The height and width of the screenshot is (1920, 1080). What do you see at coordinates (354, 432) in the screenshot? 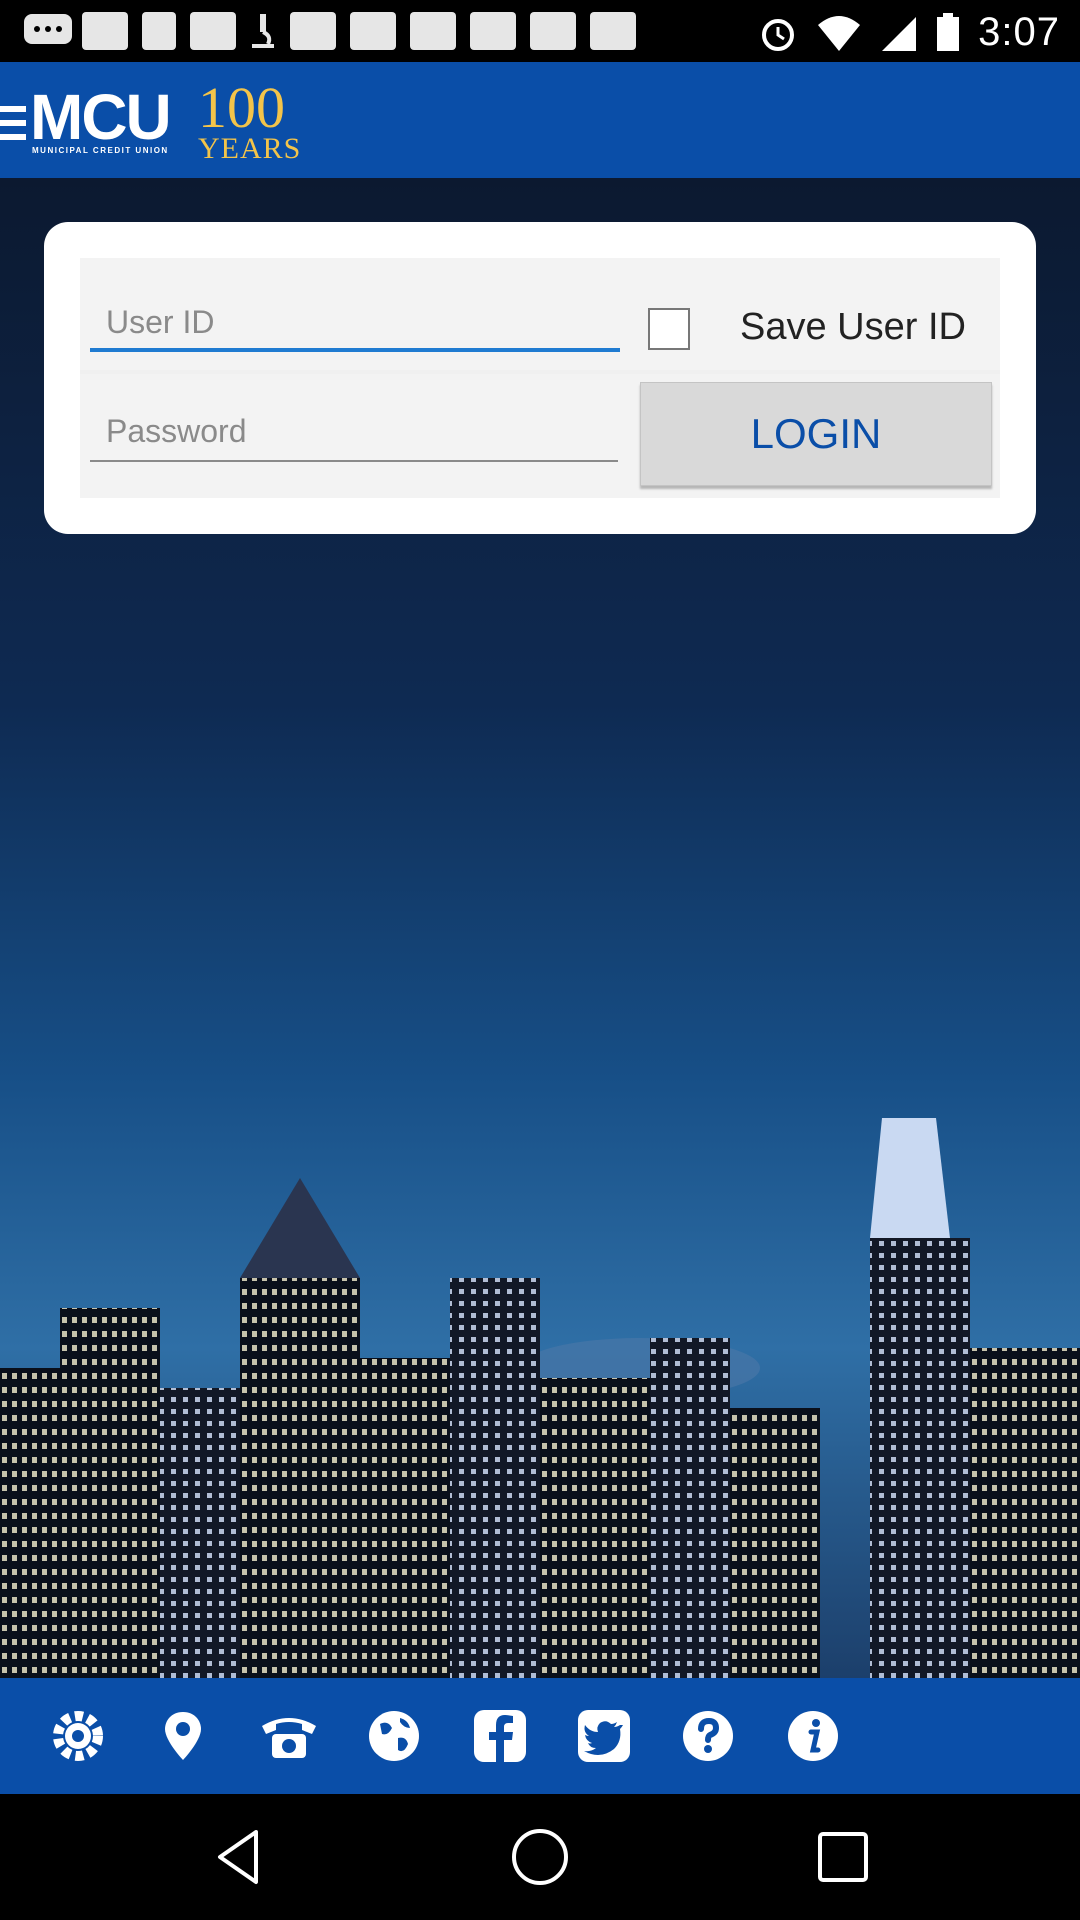
I see `password-input` at bounding box center [354, 432].